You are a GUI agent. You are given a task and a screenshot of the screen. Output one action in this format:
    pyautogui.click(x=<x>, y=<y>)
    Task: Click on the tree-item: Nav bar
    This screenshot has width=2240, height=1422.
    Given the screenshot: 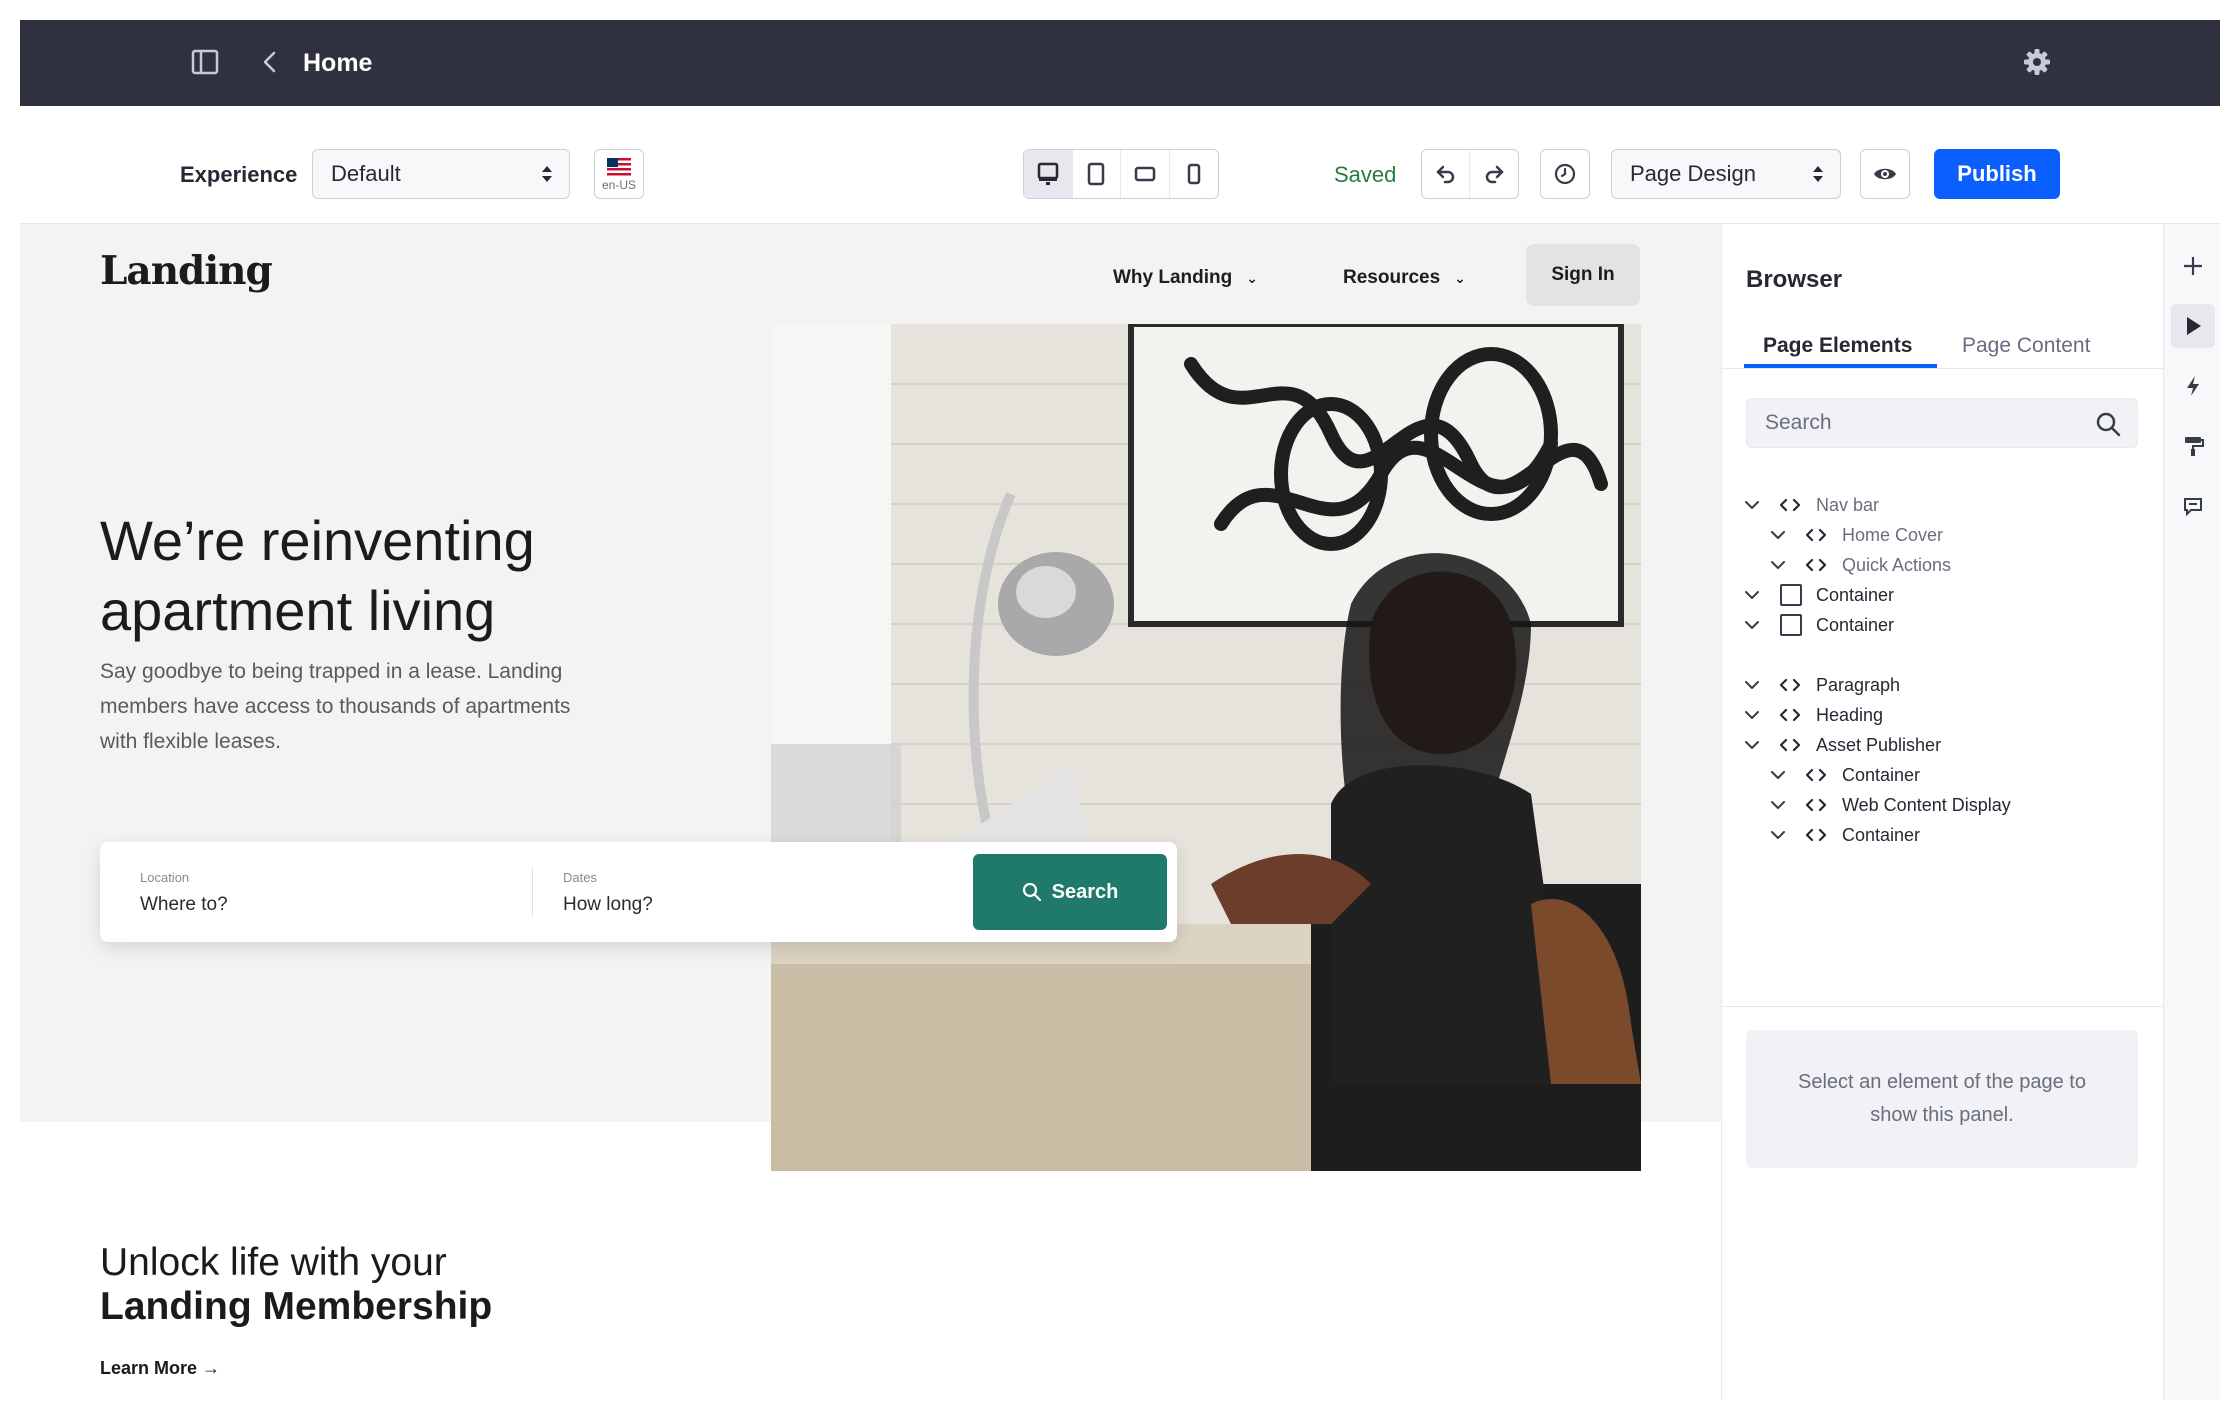 What is the action you would take?
    pyautogui.click(x=1811, y=505)
    